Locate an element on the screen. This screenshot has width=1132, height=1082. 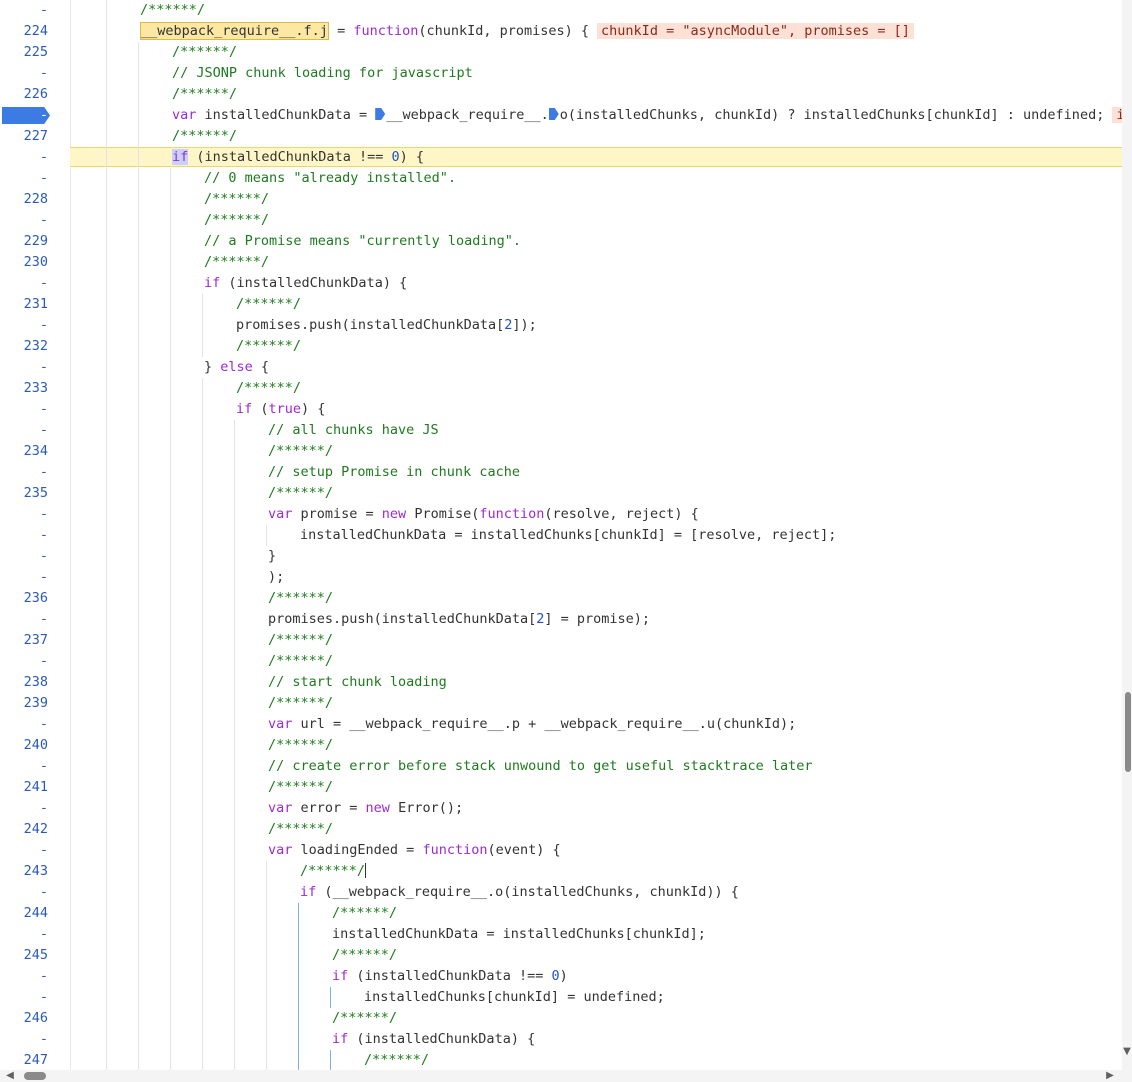
line-number: 227 is located at coordinates (24, 136).